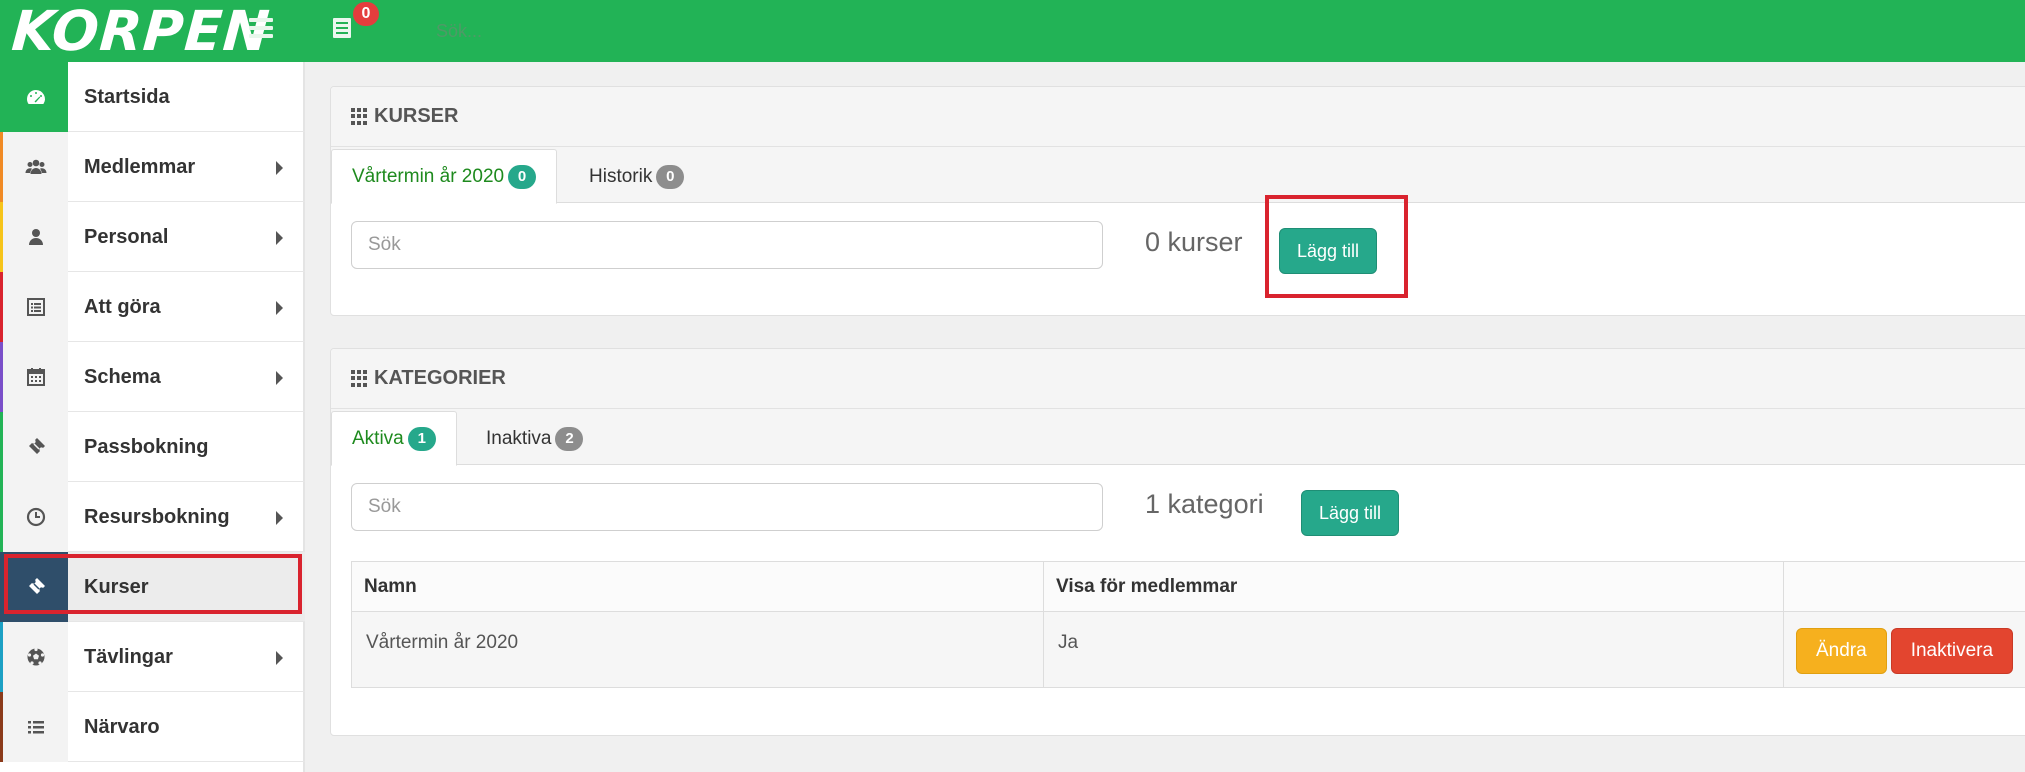 This screenshot has width=2025, height=772. What do you see at coordinates (261, 29) in the screenshot?
I see `menu-toggle-icon` at bounding box center [261, 29].